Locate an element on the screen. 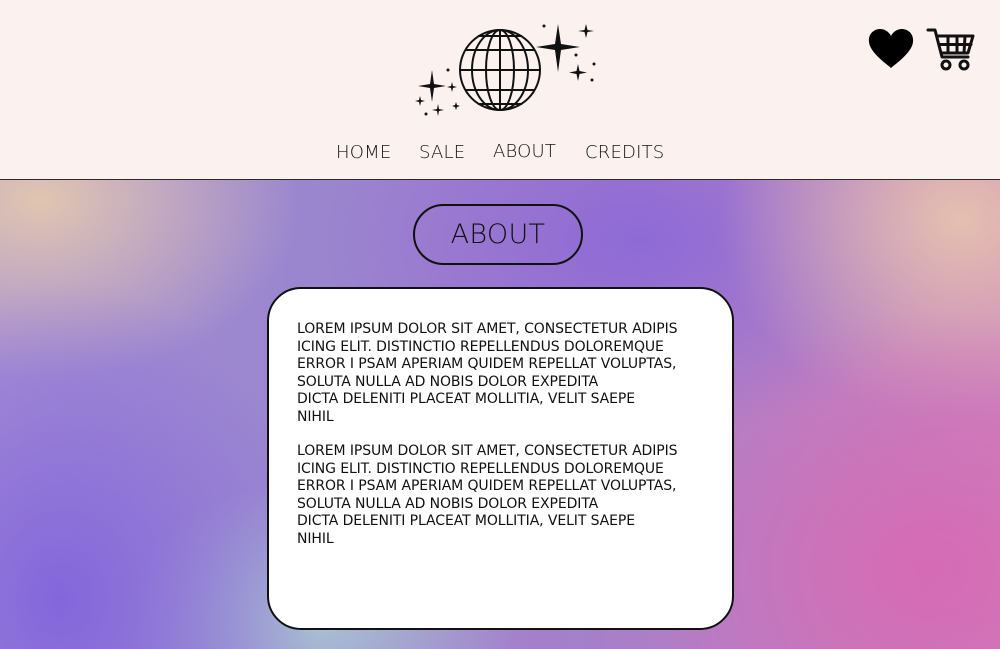 The width and height of the screenshot is (1000, 649). main-navigation: HOME SALE ABOUT CREDITS is located at coordinates (500, 153).